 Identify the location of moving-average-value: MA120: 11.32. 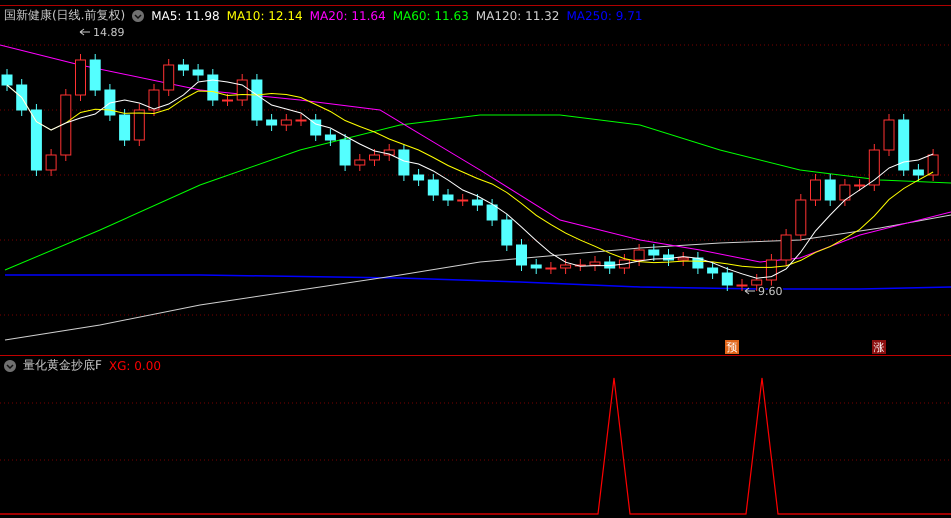
(518, 15).